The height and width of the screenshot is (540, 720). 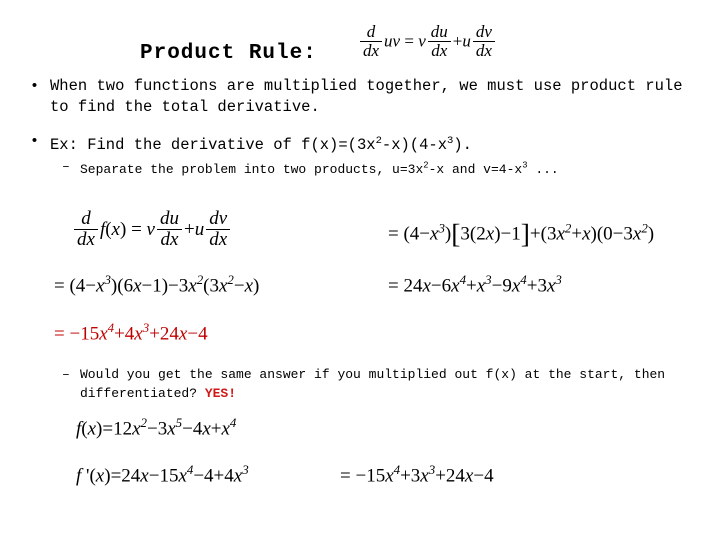 What do you see at coordinates (162, 474) in the screenshot?
I see `equation-7: f '(x)=24x−15x4−4+4x3` at bounding box center [162, 474].